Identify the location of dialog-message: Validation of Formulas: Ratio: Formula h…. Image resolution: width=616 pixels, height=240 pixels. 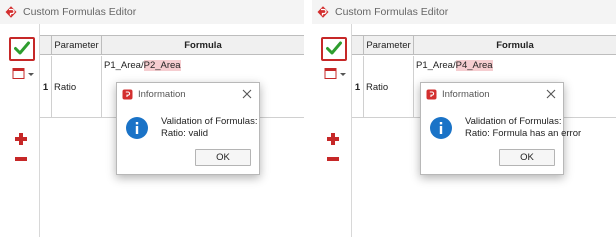
(523, 128).